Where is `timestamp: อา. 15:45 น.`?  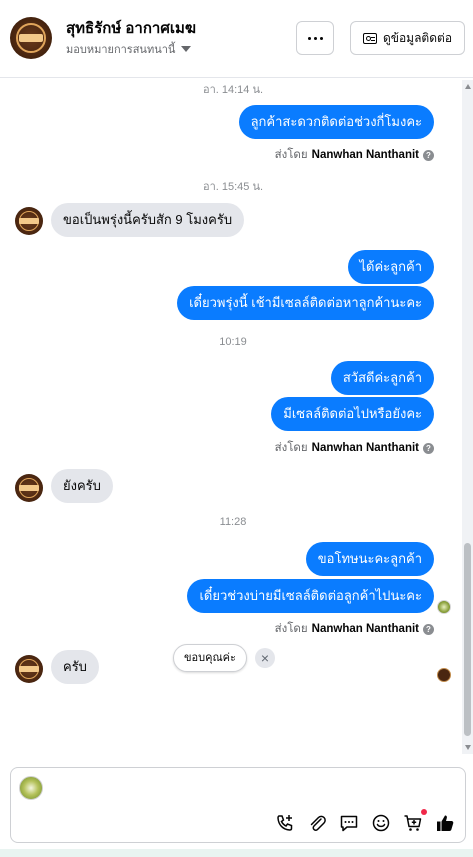 timestamp: อา. 15:45 น. is located at coordinates (233, 187).